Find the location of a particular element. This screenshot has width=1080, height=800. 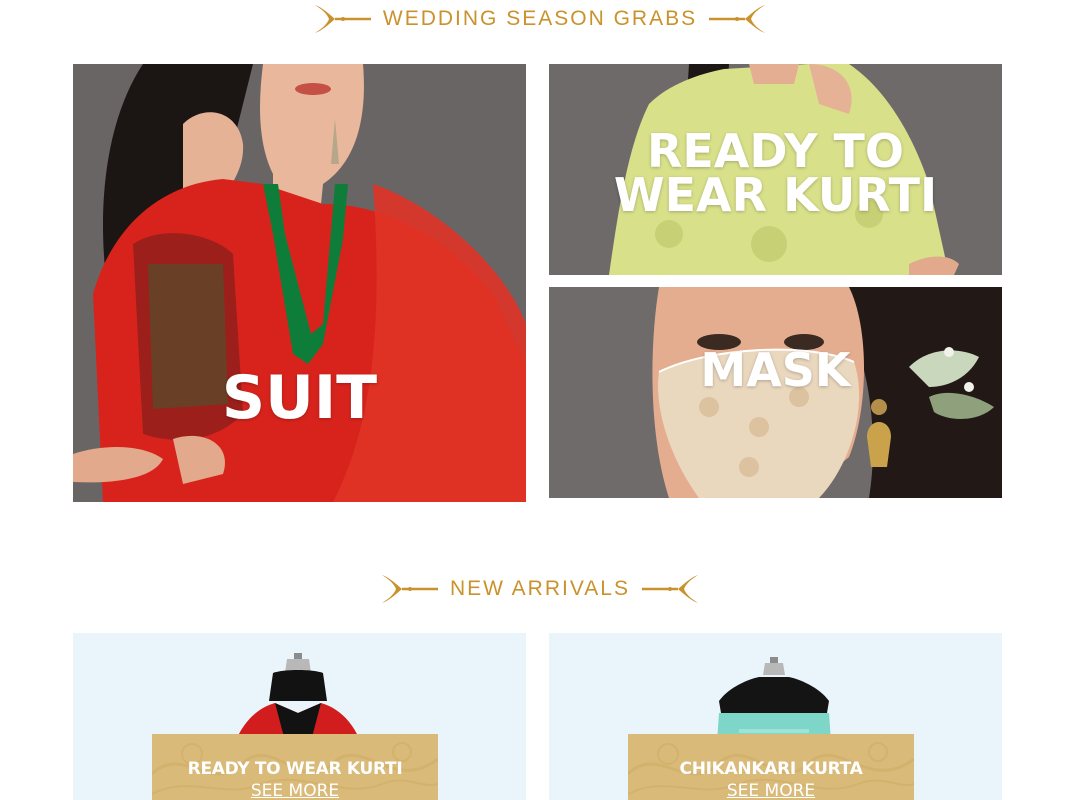

arrival-name: READY TO WEAR KURTI is located at coordinates (295, 769).